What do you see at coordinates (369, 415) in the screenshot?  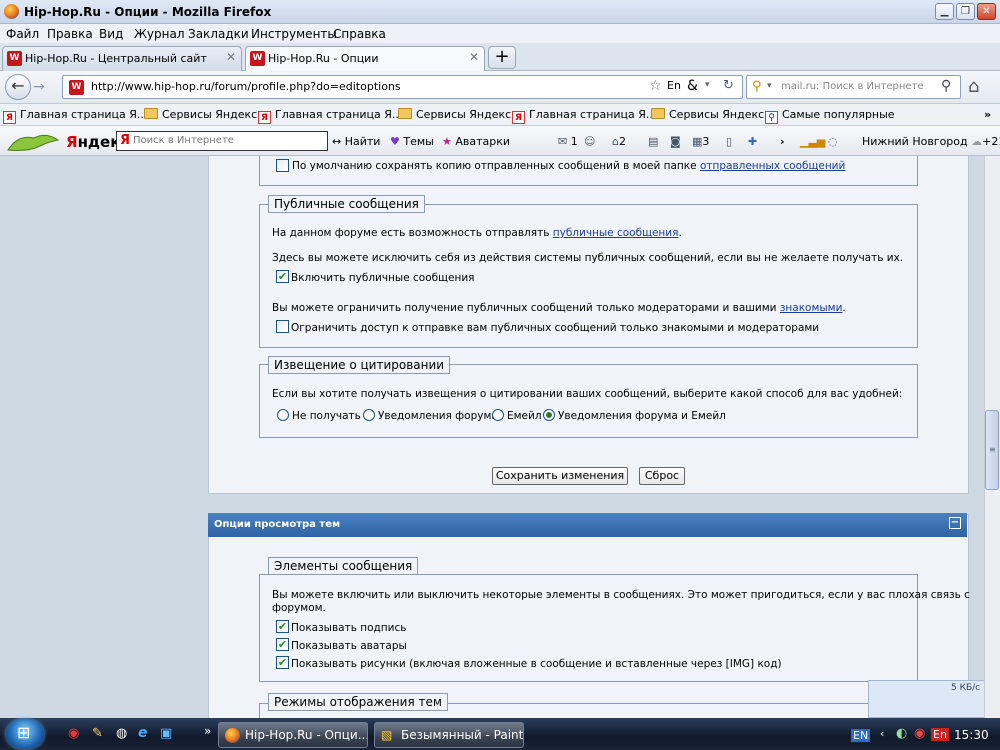 I see `quote-radio-forum` at bounding box center [369, 415].